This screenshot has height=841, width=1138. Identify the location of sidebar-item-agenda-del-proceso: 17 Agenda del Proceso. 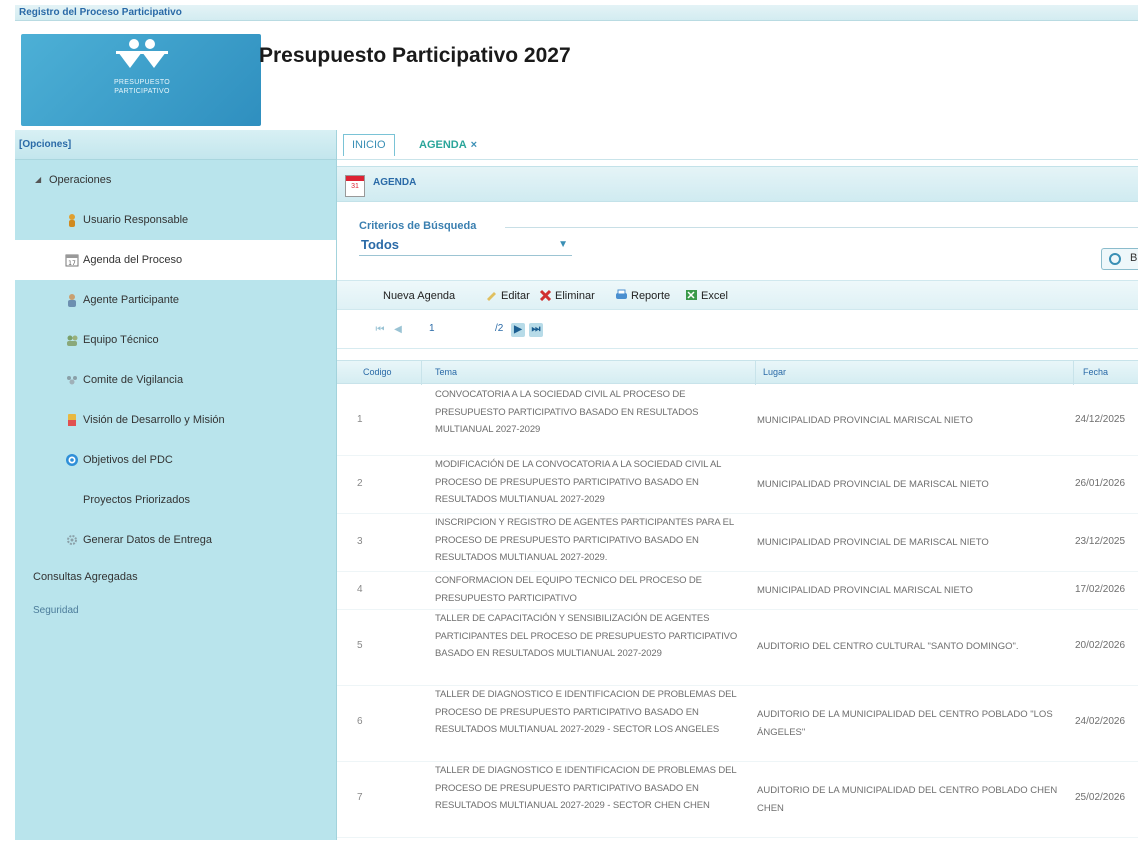
(175, 260).